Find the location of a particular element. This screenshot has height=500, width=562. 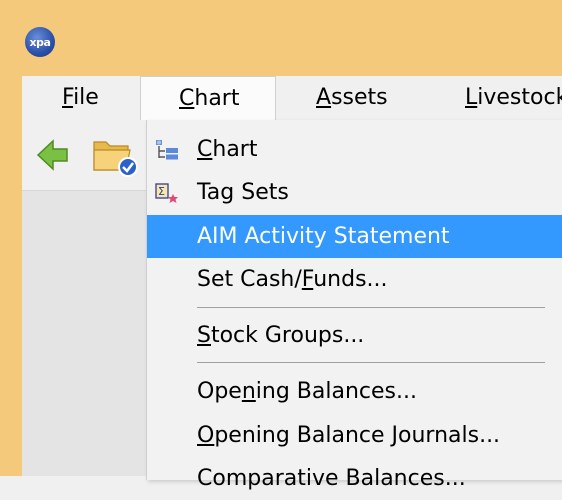

menu-item-chart: Chart is located at coordinates (354, 149).